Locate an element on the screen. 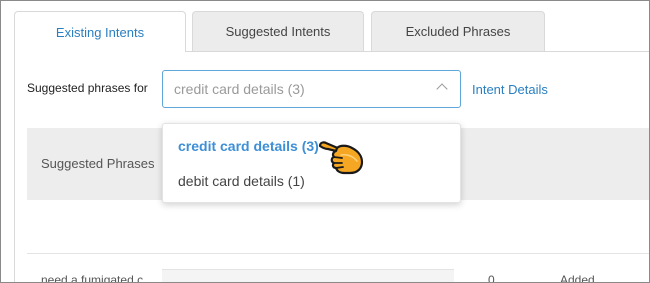  intent-details-link: Intent Details is located at coordinates (510, 89).